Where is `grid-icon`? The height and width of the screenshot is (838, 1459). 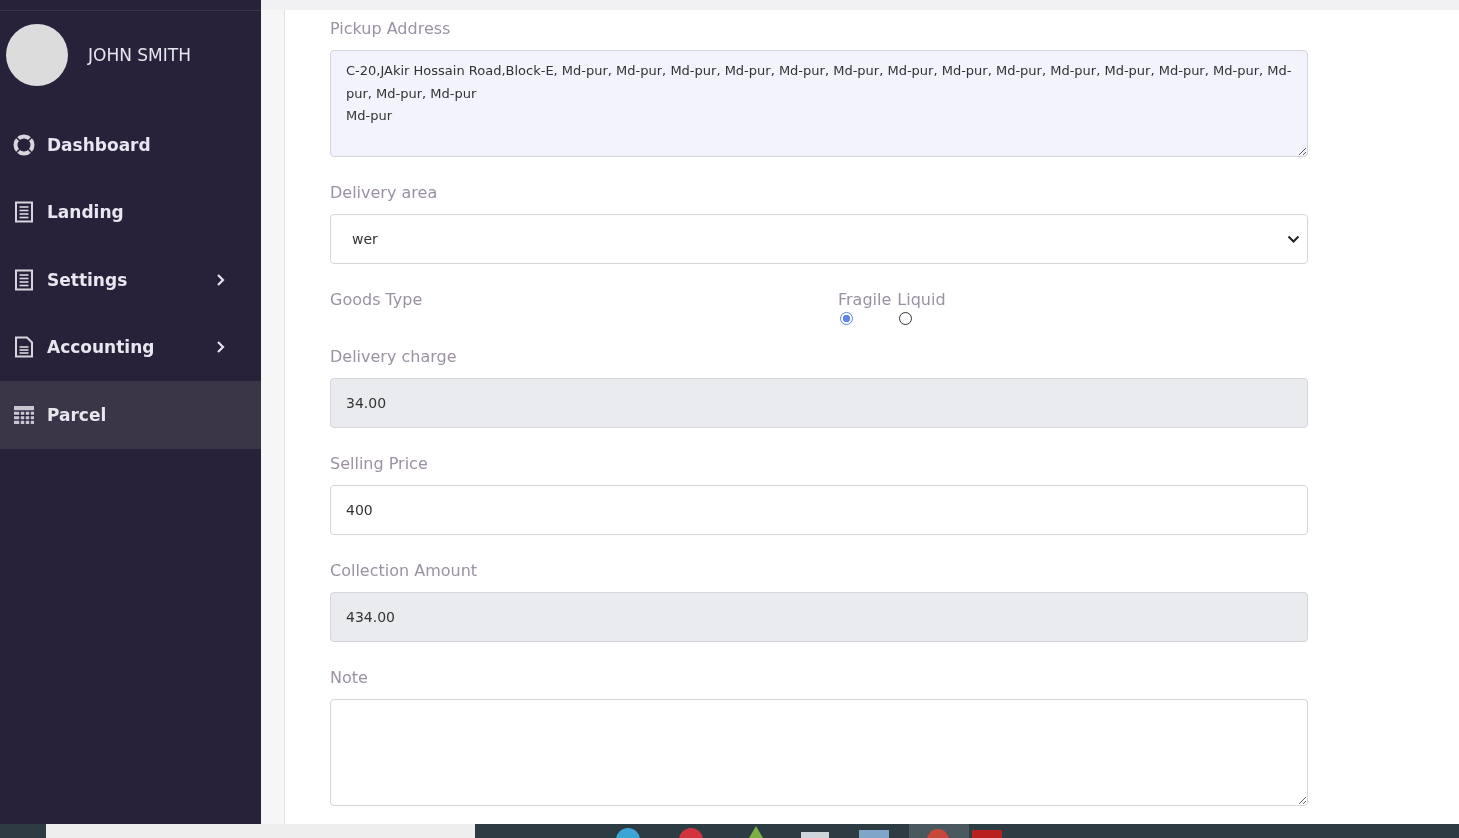 grid-icon is located at coordinates (24, 414).